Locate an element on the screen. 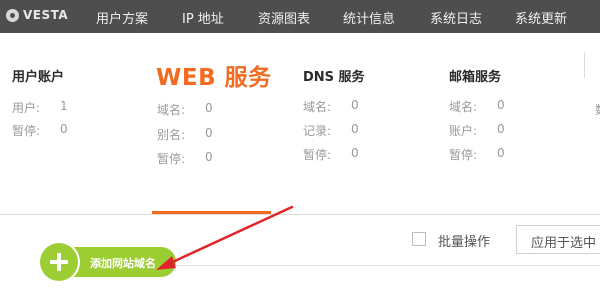 Image resolution: width=600 pixels, height=299 pixels. tab-mail-services: 邮箱服务 is located at coordinates (475, 75).